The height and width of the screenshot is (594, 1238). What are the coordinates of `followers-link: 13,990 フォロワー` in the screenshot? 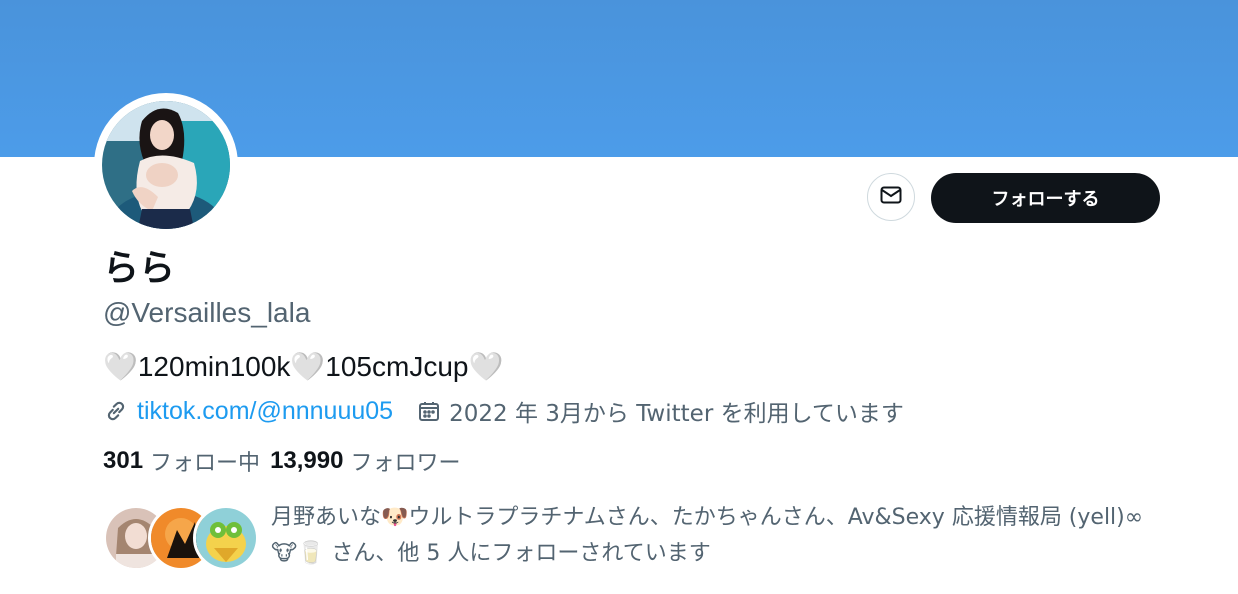 It's located at (365, 461).